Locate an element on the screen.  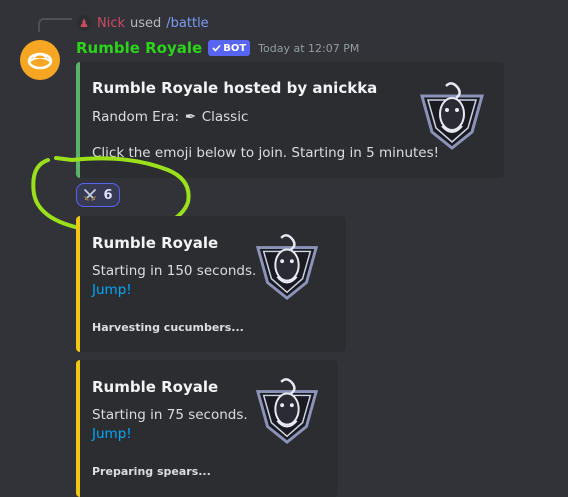
reply-username: Nick is located at coordinates (111, 23).